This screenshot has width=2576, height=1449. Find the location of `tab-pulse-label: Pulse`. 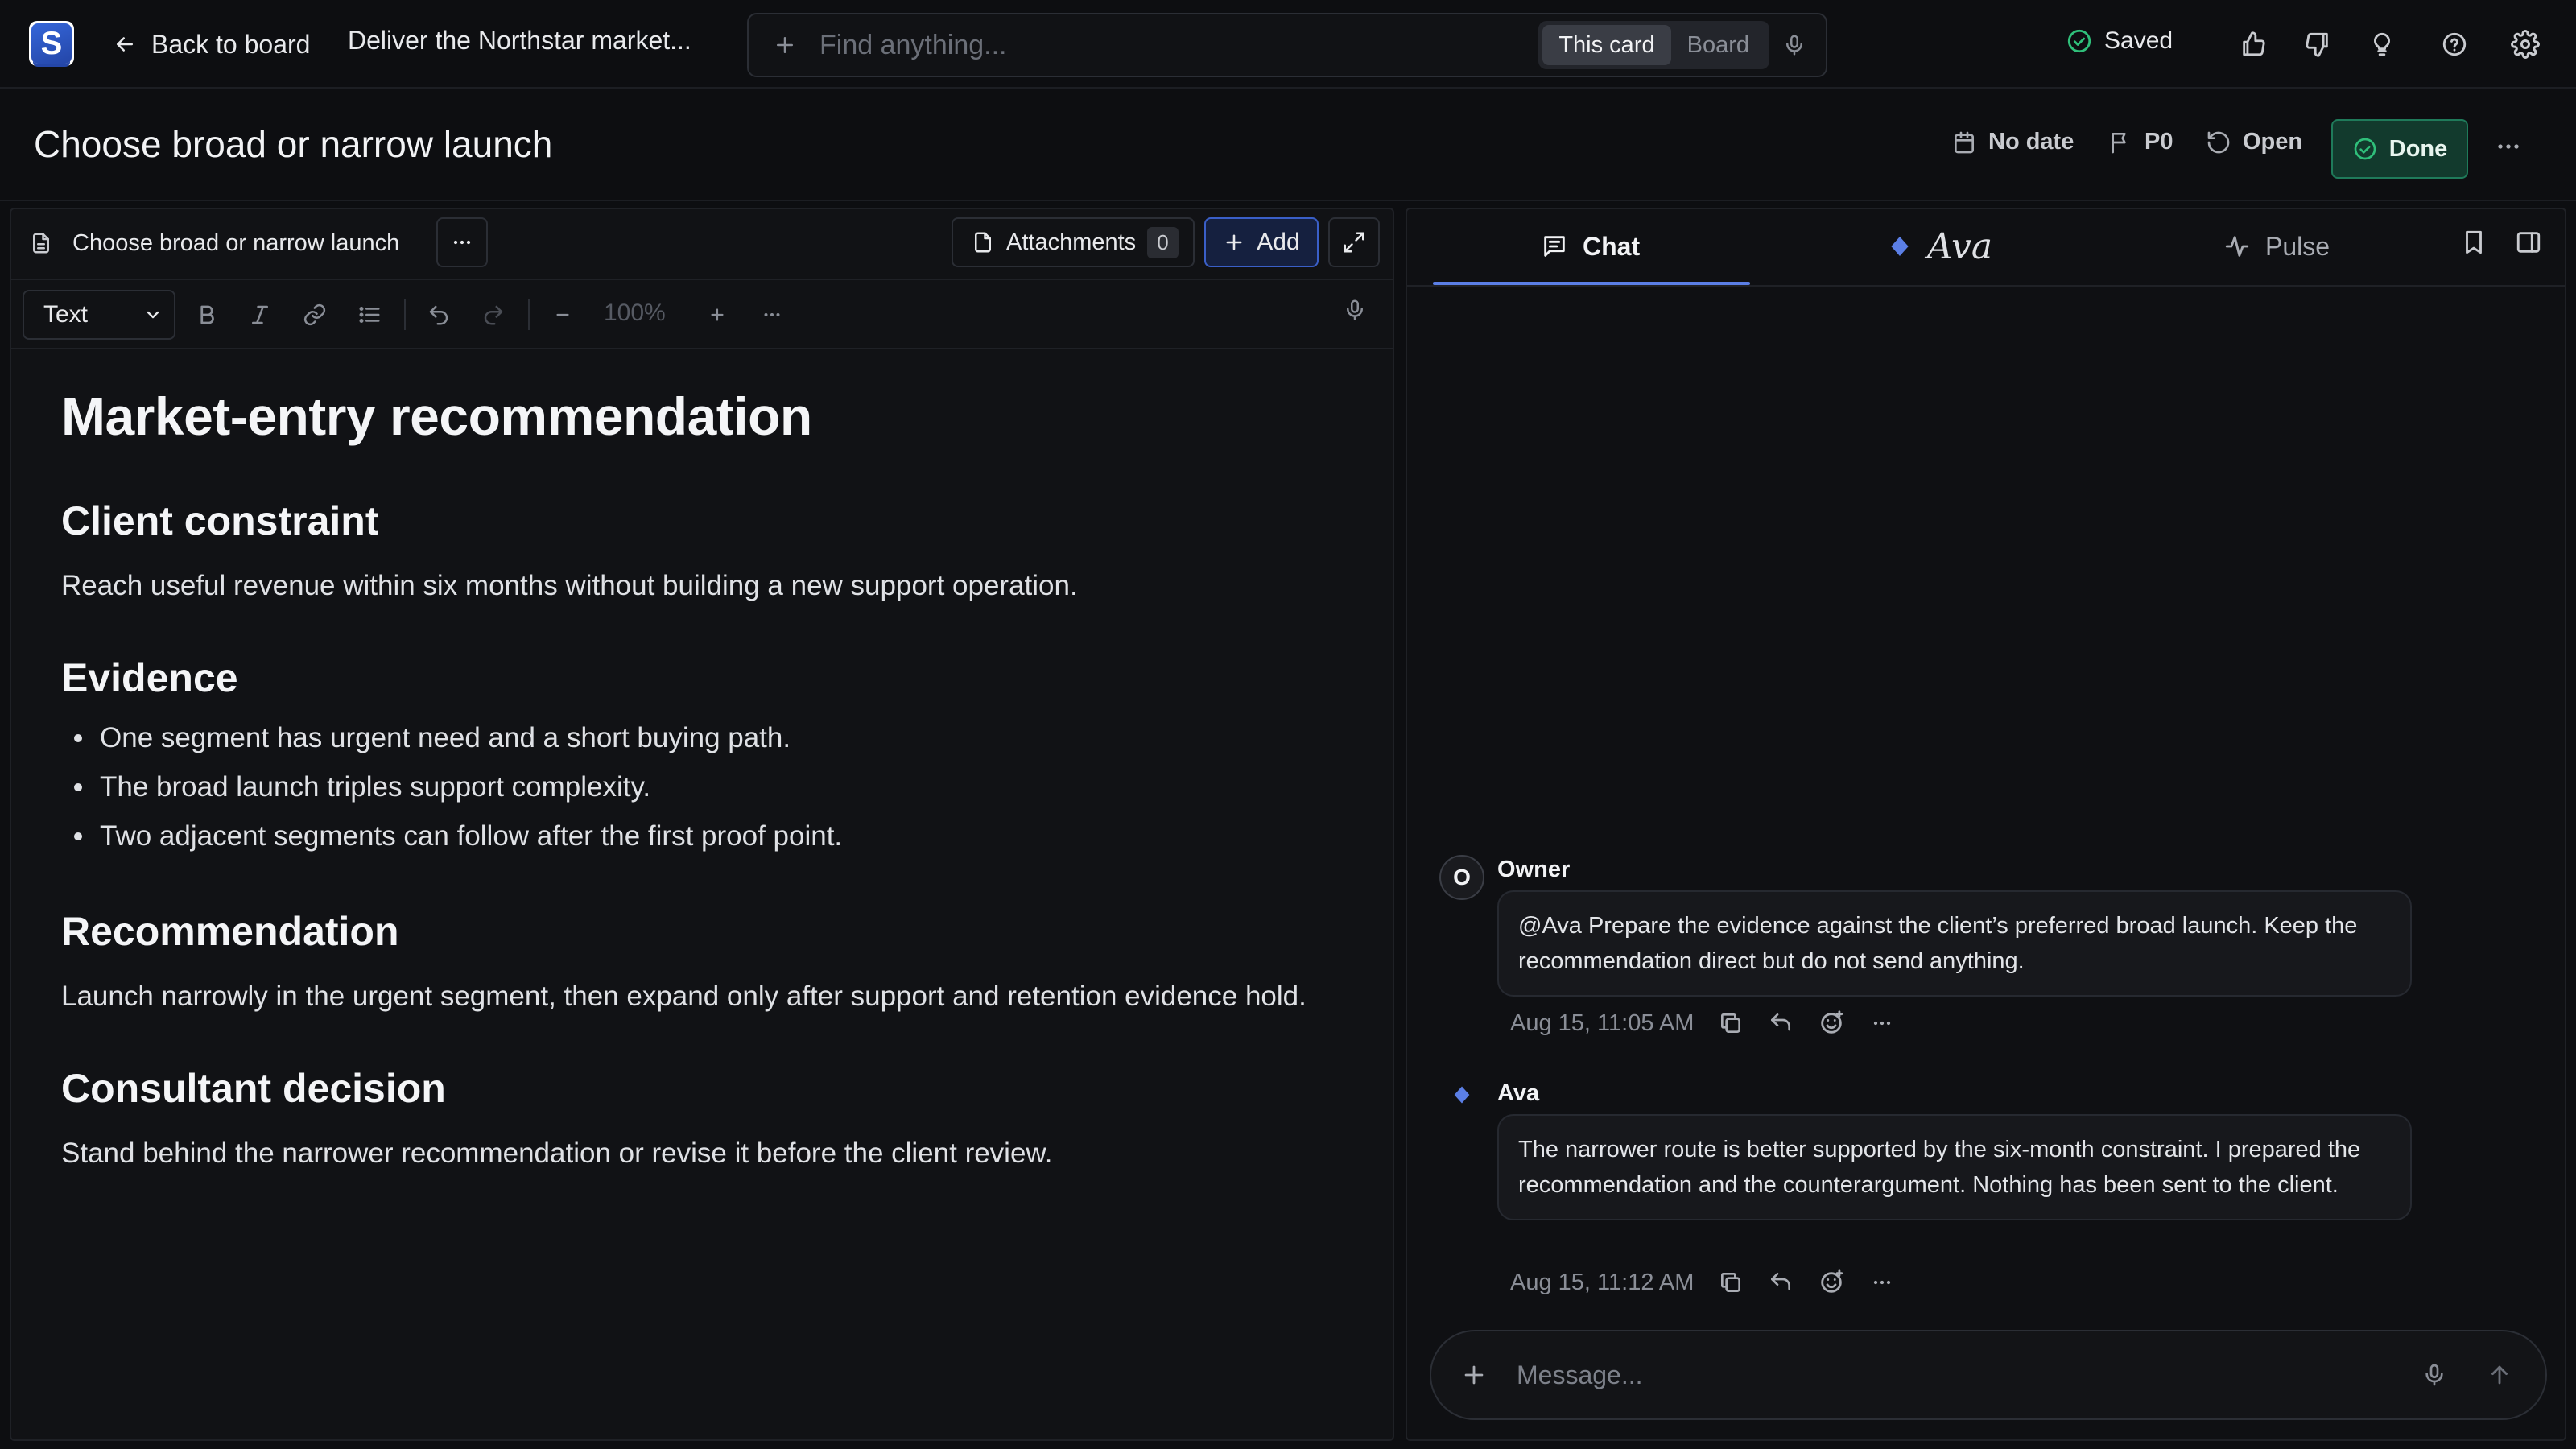

tab-pulse-label: Pulse is located at coordinates (2297, 246).